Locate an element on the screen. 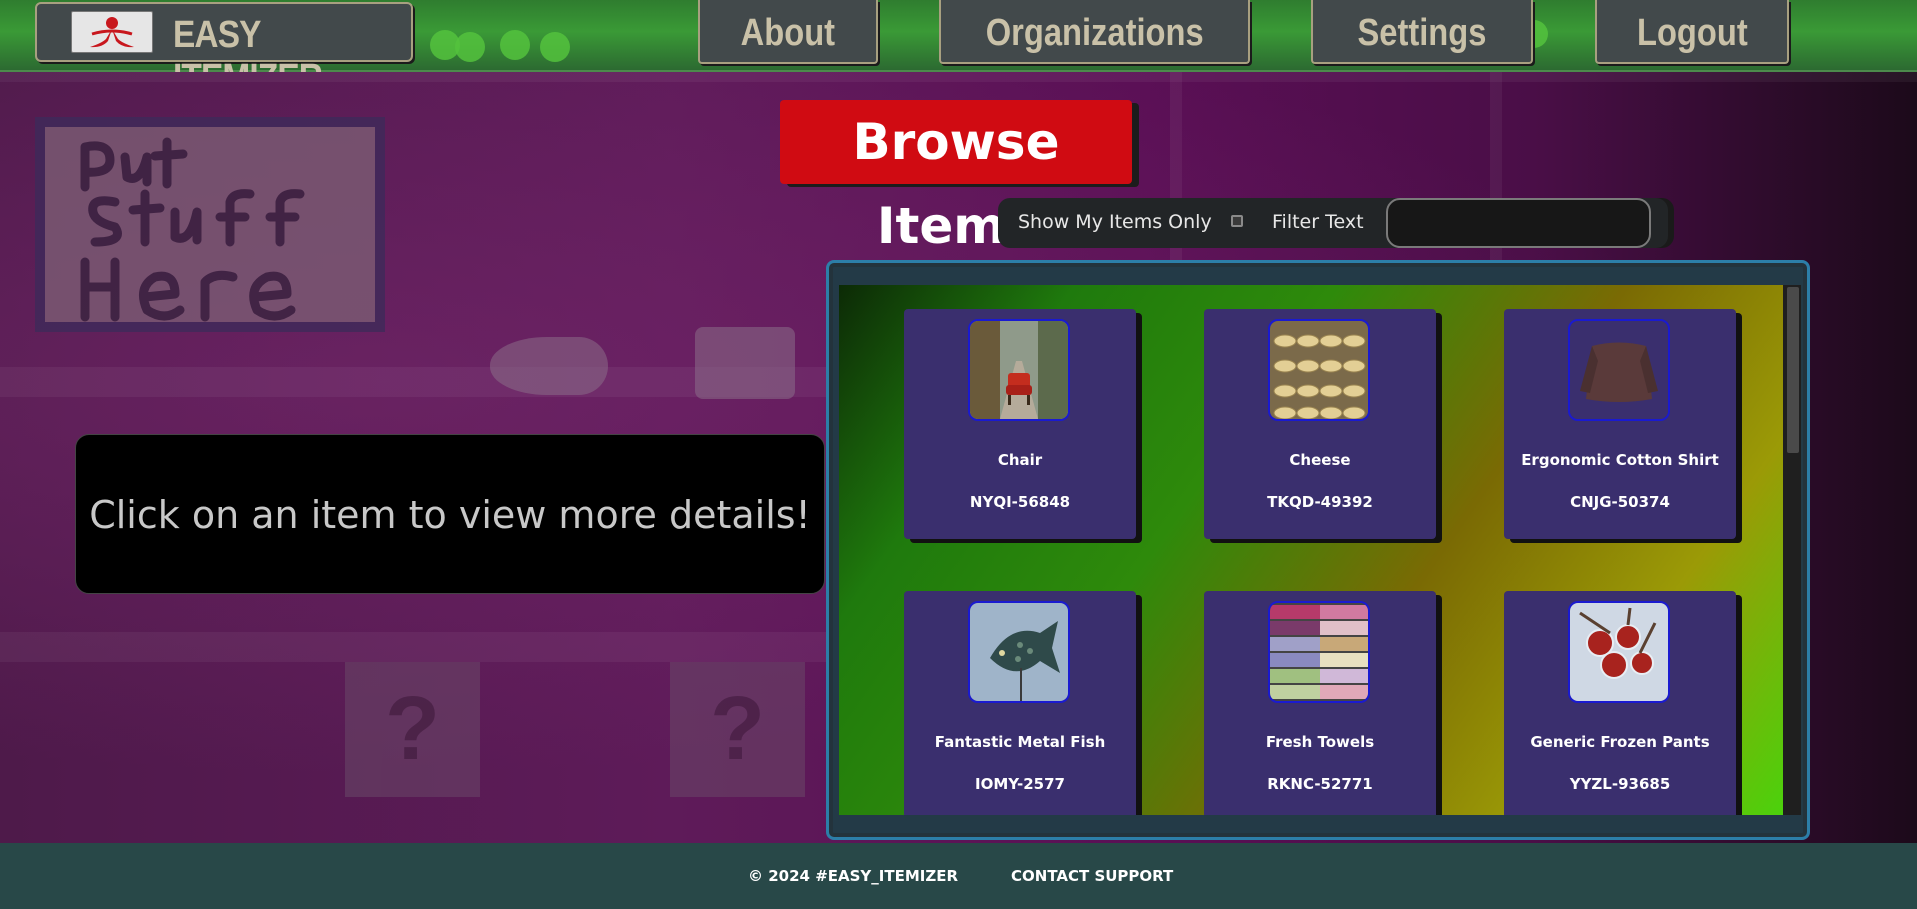  item-code: YYZL-93685 is located at coordinates (1620, 784).